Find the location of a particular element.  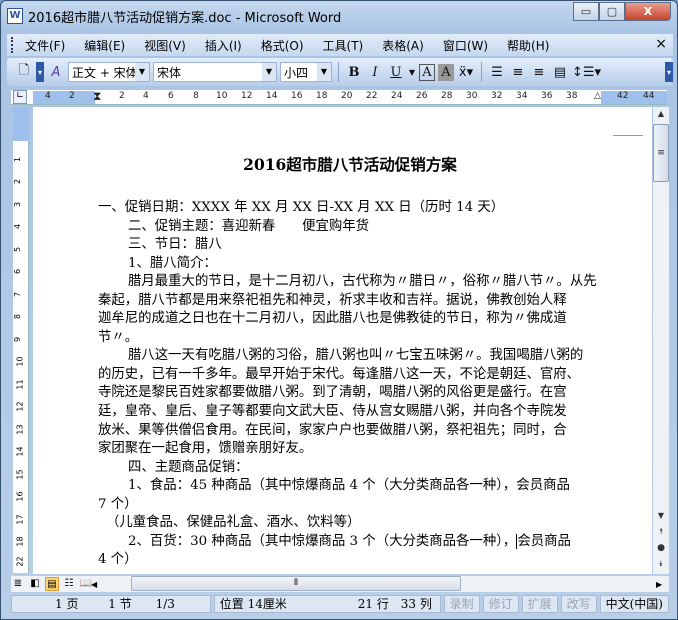

extend-selection-indicator: 扩展 is located at coordinates (539, 604).